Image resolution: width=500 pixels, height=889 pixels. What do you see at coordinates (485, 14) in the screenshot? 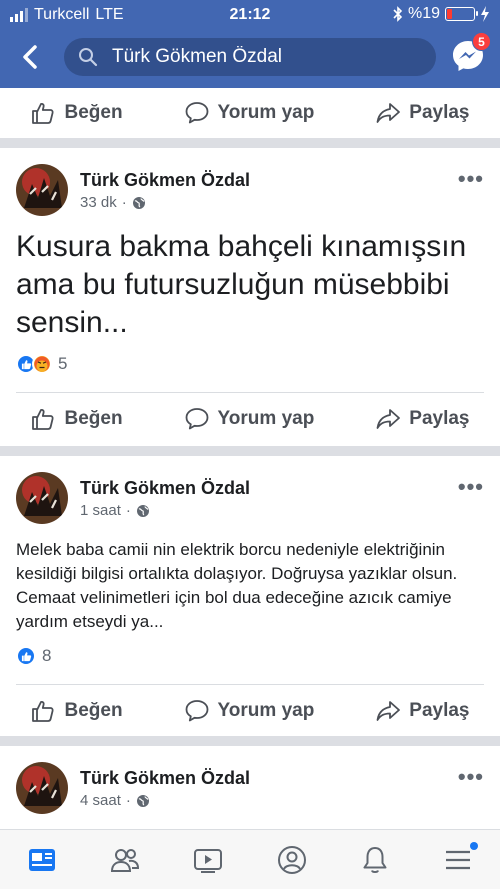
I see `charging-icon` at bounding box center [485, 14].